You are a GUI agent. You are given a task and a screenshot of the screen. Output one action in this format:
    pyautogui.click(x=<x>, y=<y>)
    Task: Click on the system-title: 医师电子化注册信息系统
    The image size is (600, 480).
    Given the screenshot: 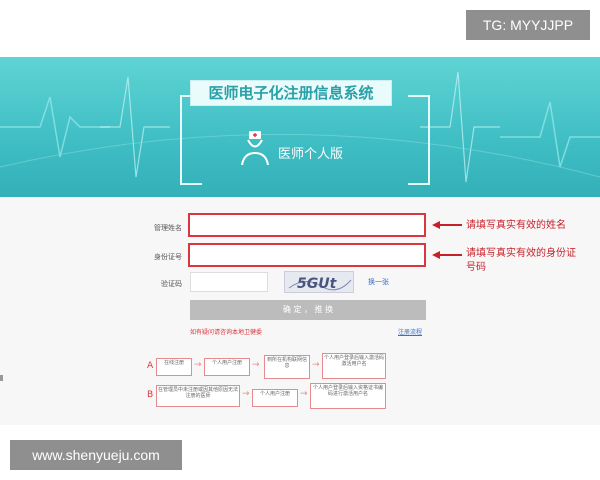 What is the action you would take?
    pyautogui.click(x=291, y=93)
    